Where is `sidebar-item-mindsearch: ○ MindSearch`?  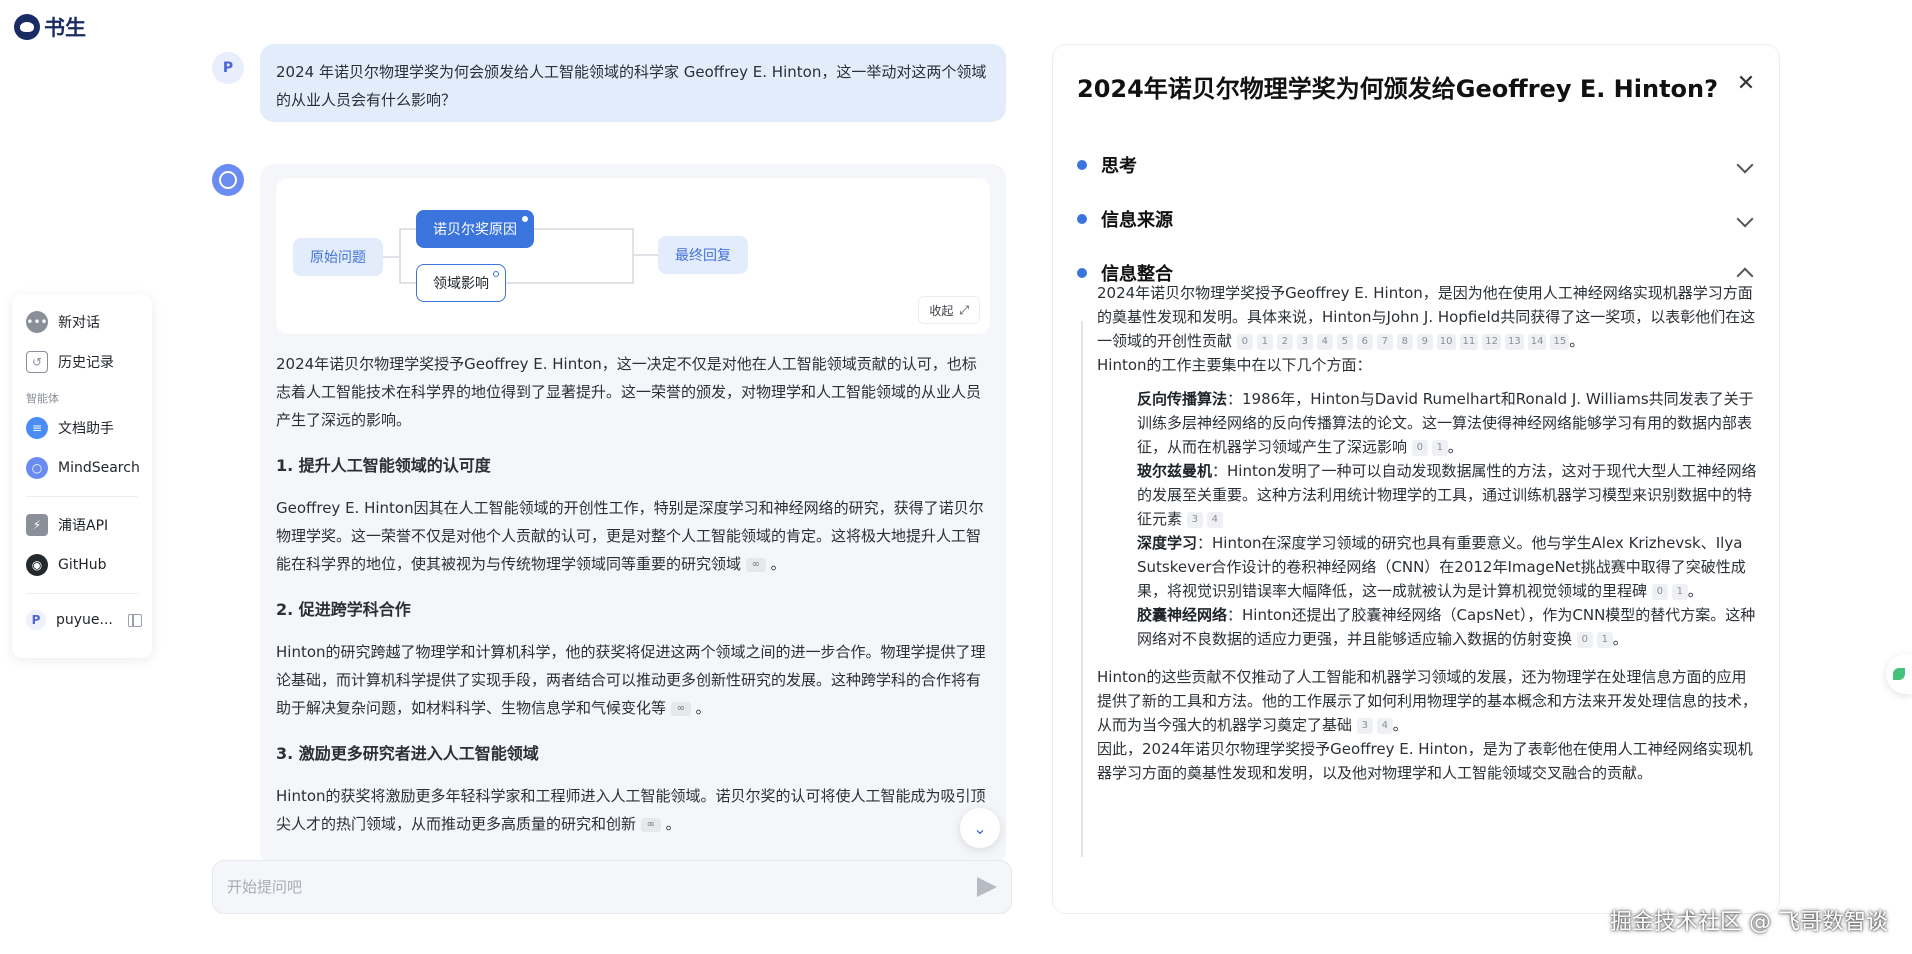 sidebar-item-mindsearch: ○ MindSearch is located at coordinates (82, 468).